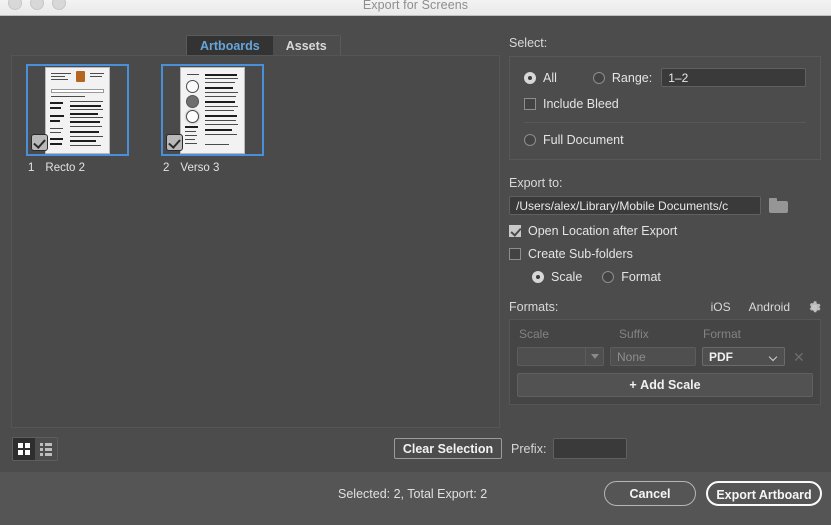 The image size is (831, 525). What do you see at coordinates (31, 168) in the screenshot?
I see `artboard-number-1: 1` at bounding box center [31, 168].